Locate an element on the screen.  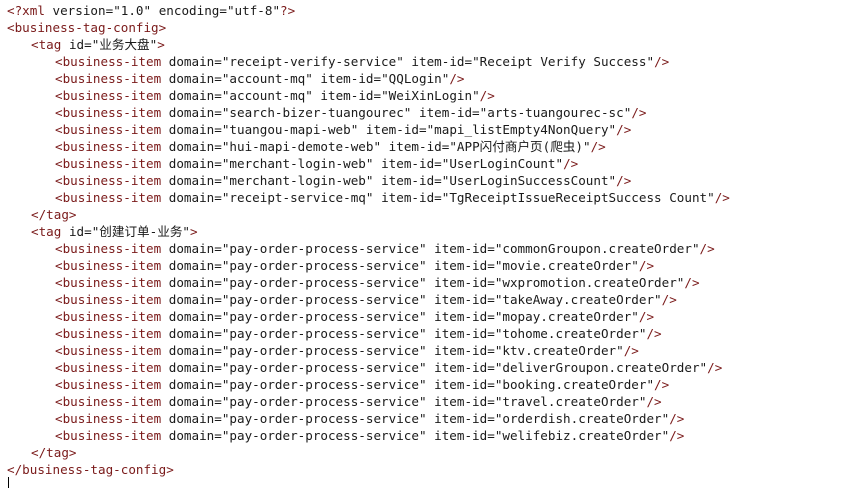
domain-value: "hui-mapi-demote-web" is located at coordinates (301, 146).